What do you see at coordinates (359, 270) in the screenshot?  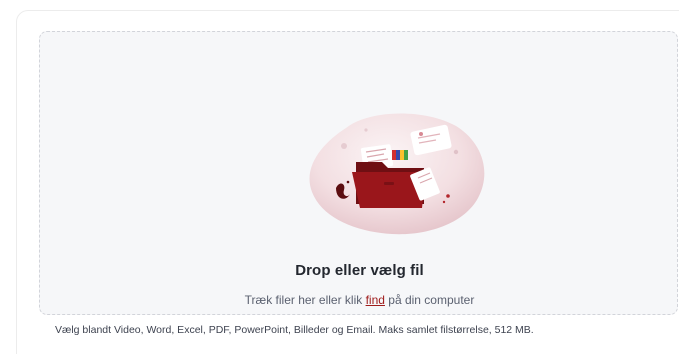 I see `dropzone-title: Drop eller vælg fil` at bounding box center [359, 270].